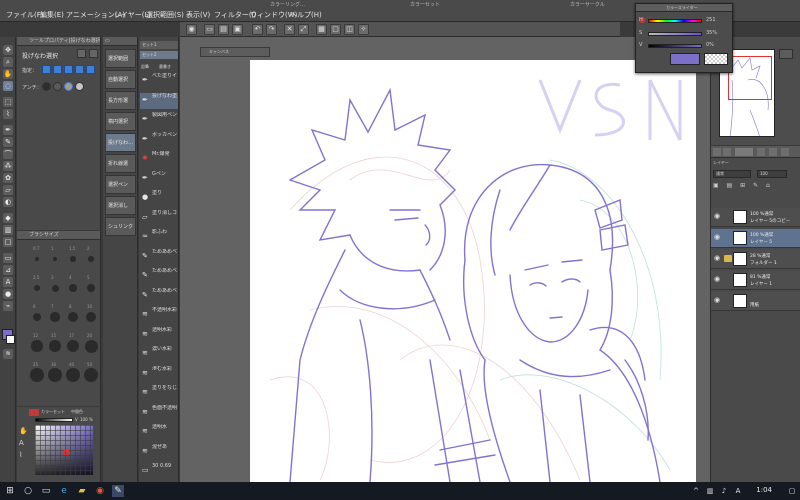 Image resolution: width=800 pixels, height=500 pixels. Describe the element at coordinates (159, 471) in the screenshot. I see `brush-item: ▭ 30 0.69` at that location.